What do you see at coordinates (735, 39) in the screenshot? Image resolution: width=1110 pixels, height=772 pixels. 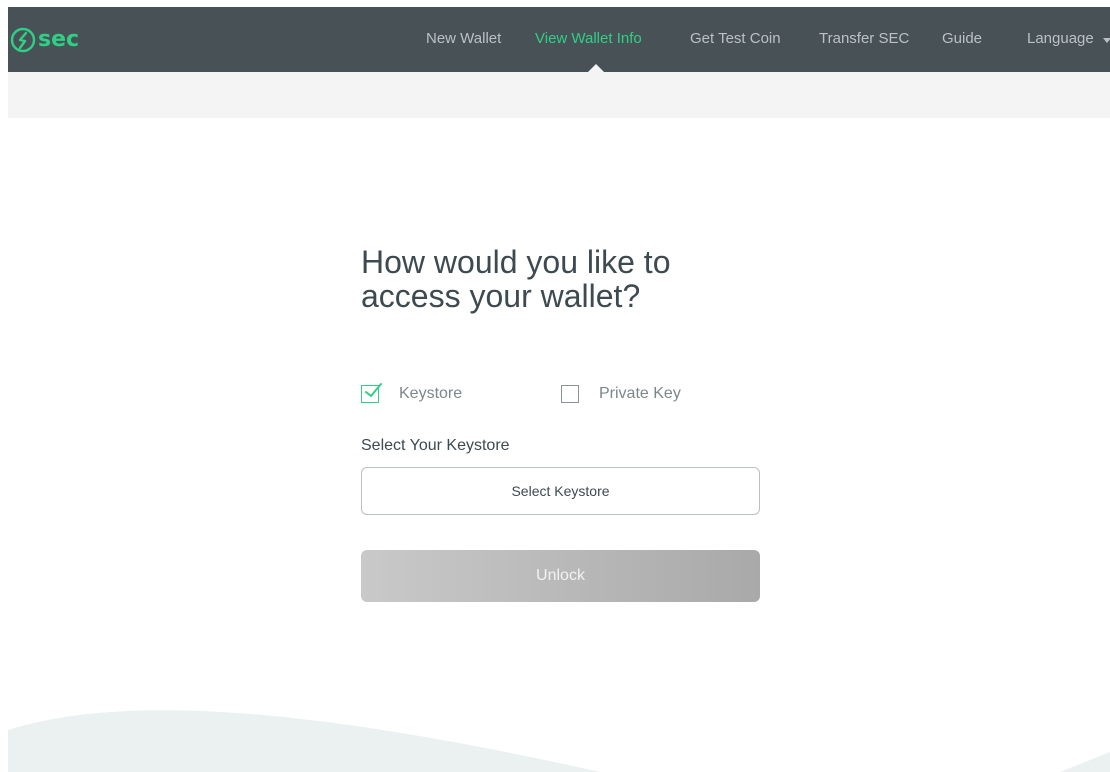 I see `nav-get-test-coin: Get Test Coin` at bounding box center [735, 39].